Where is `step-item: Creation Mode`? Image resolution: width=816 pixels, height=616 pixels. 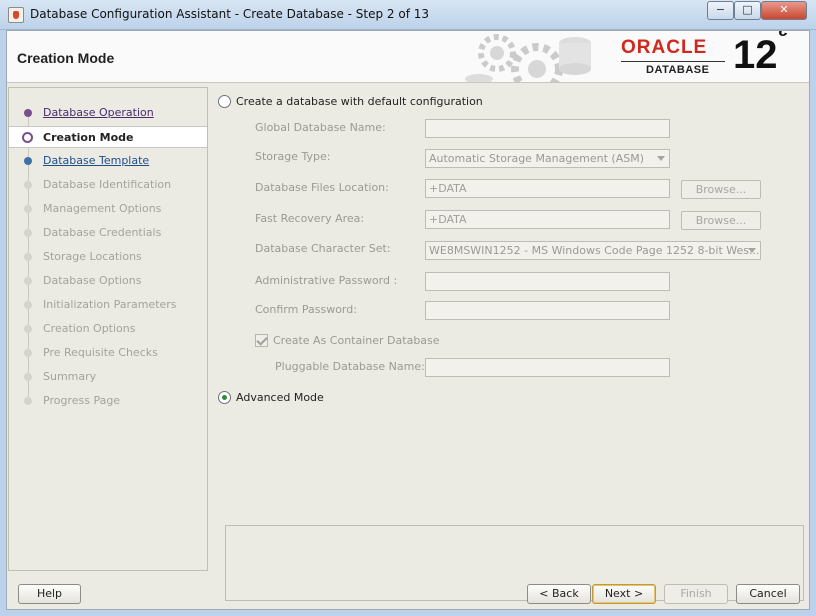 step-item: Creation Mode is located at coordinates (108, 137).